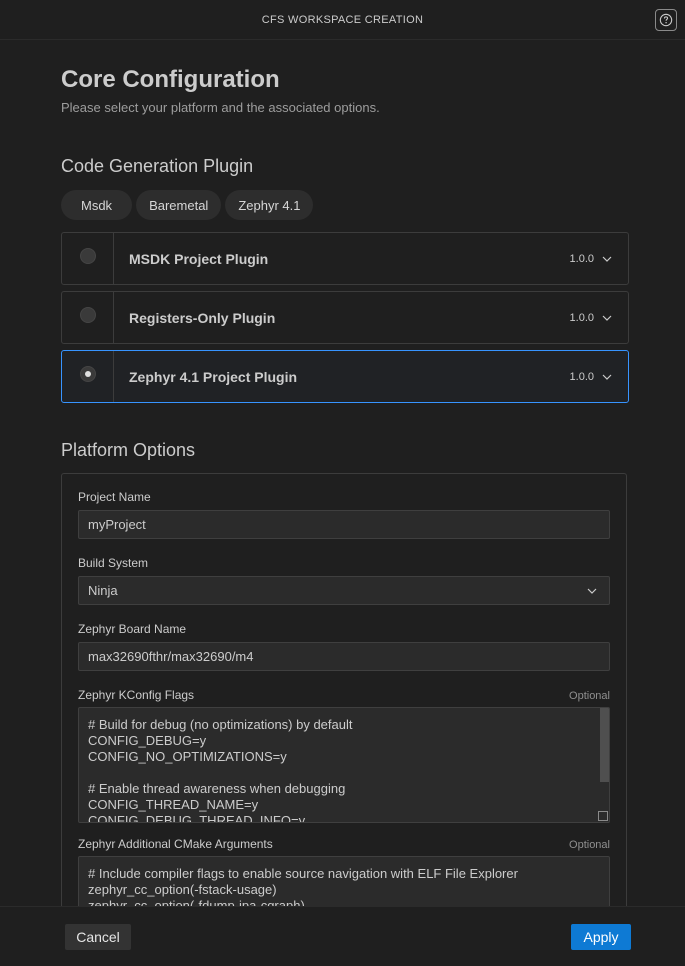 The height and width of the screenshot is (966, 685). I want to click on project-name-label: Project Name, so click(114, 497).